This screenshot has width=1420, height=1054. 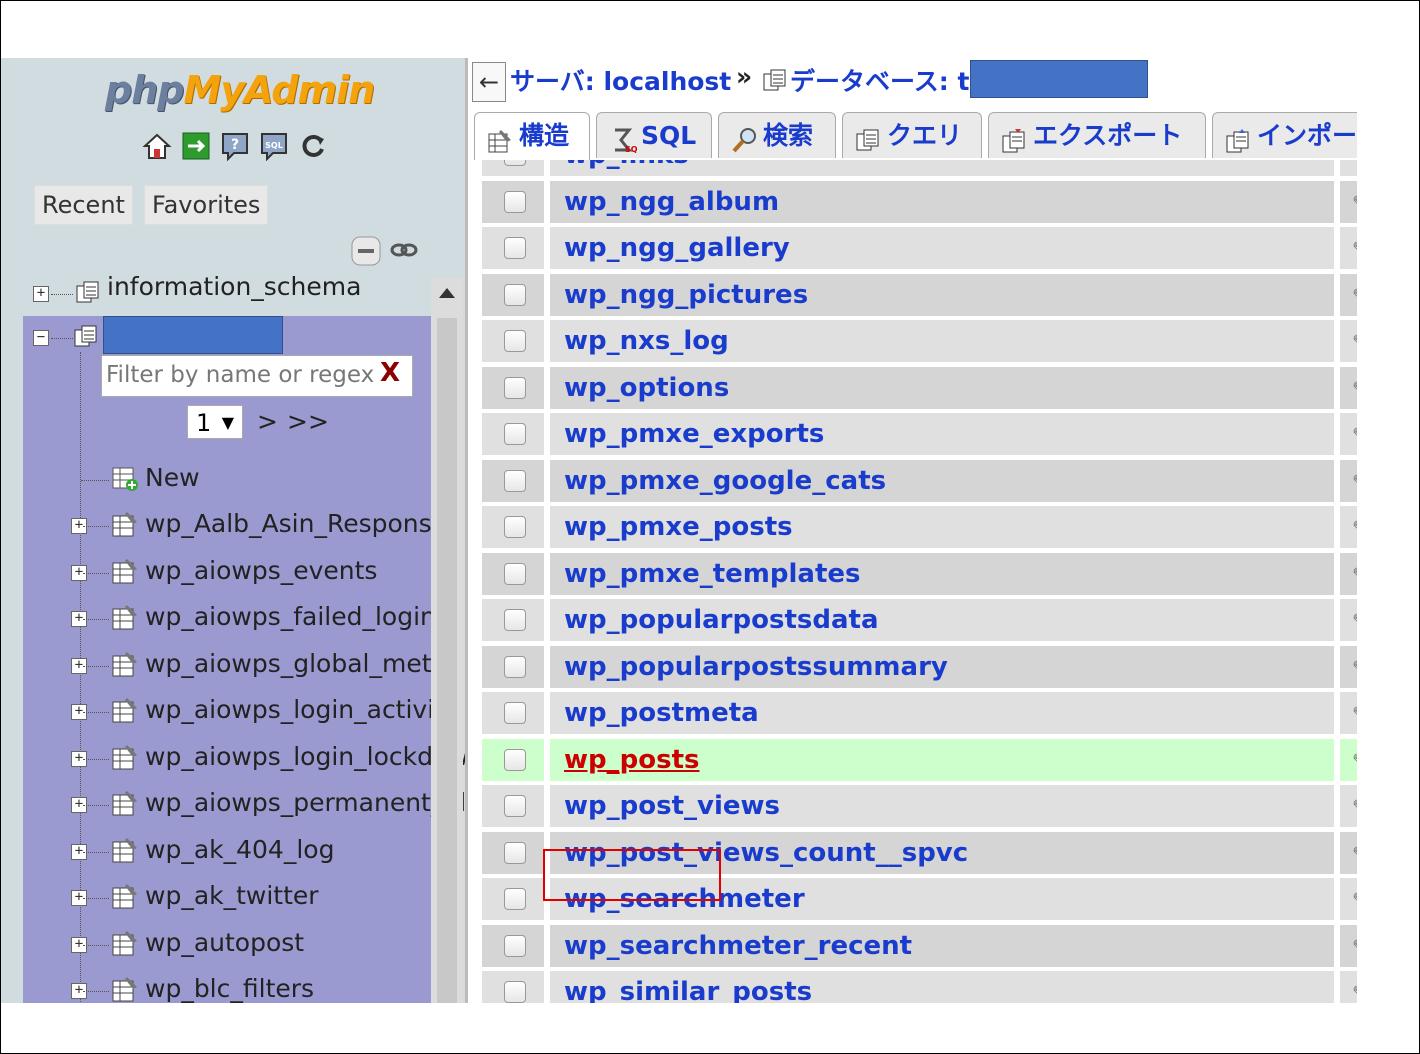 I want to click on table-name-link: wp_ngg_album, so click(x=671, y=202).